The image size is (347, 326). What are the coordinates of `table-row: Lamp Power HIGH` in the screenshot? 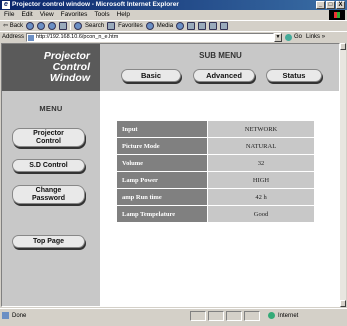 It's located at (215, 180).